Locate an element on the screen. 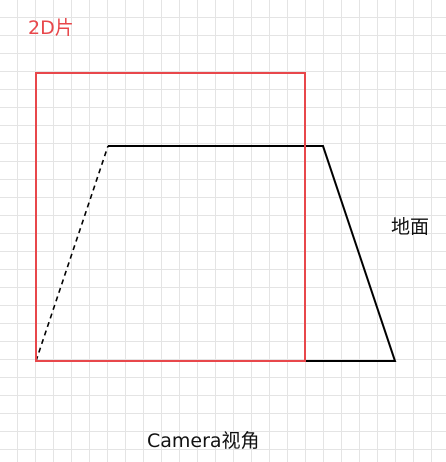  ground-label: 地面 is located at coordinates (410, 227).